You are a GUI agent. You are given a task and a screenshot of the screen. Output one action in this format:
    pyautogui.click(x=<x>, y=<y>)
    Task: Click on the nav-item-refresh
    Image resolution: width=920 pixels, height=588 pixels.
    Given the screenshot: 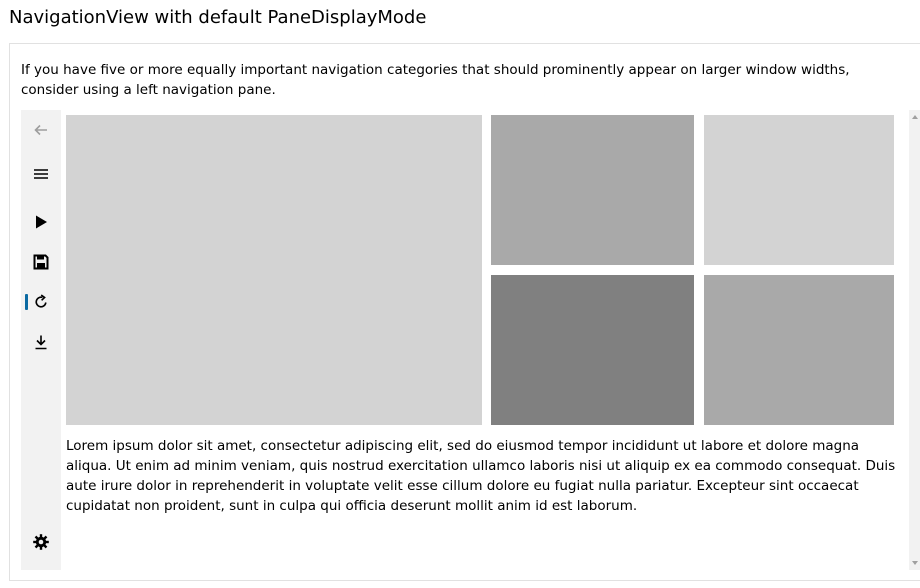 What is the action you would take?
    pyautogui.click(x=41, y=302)
    